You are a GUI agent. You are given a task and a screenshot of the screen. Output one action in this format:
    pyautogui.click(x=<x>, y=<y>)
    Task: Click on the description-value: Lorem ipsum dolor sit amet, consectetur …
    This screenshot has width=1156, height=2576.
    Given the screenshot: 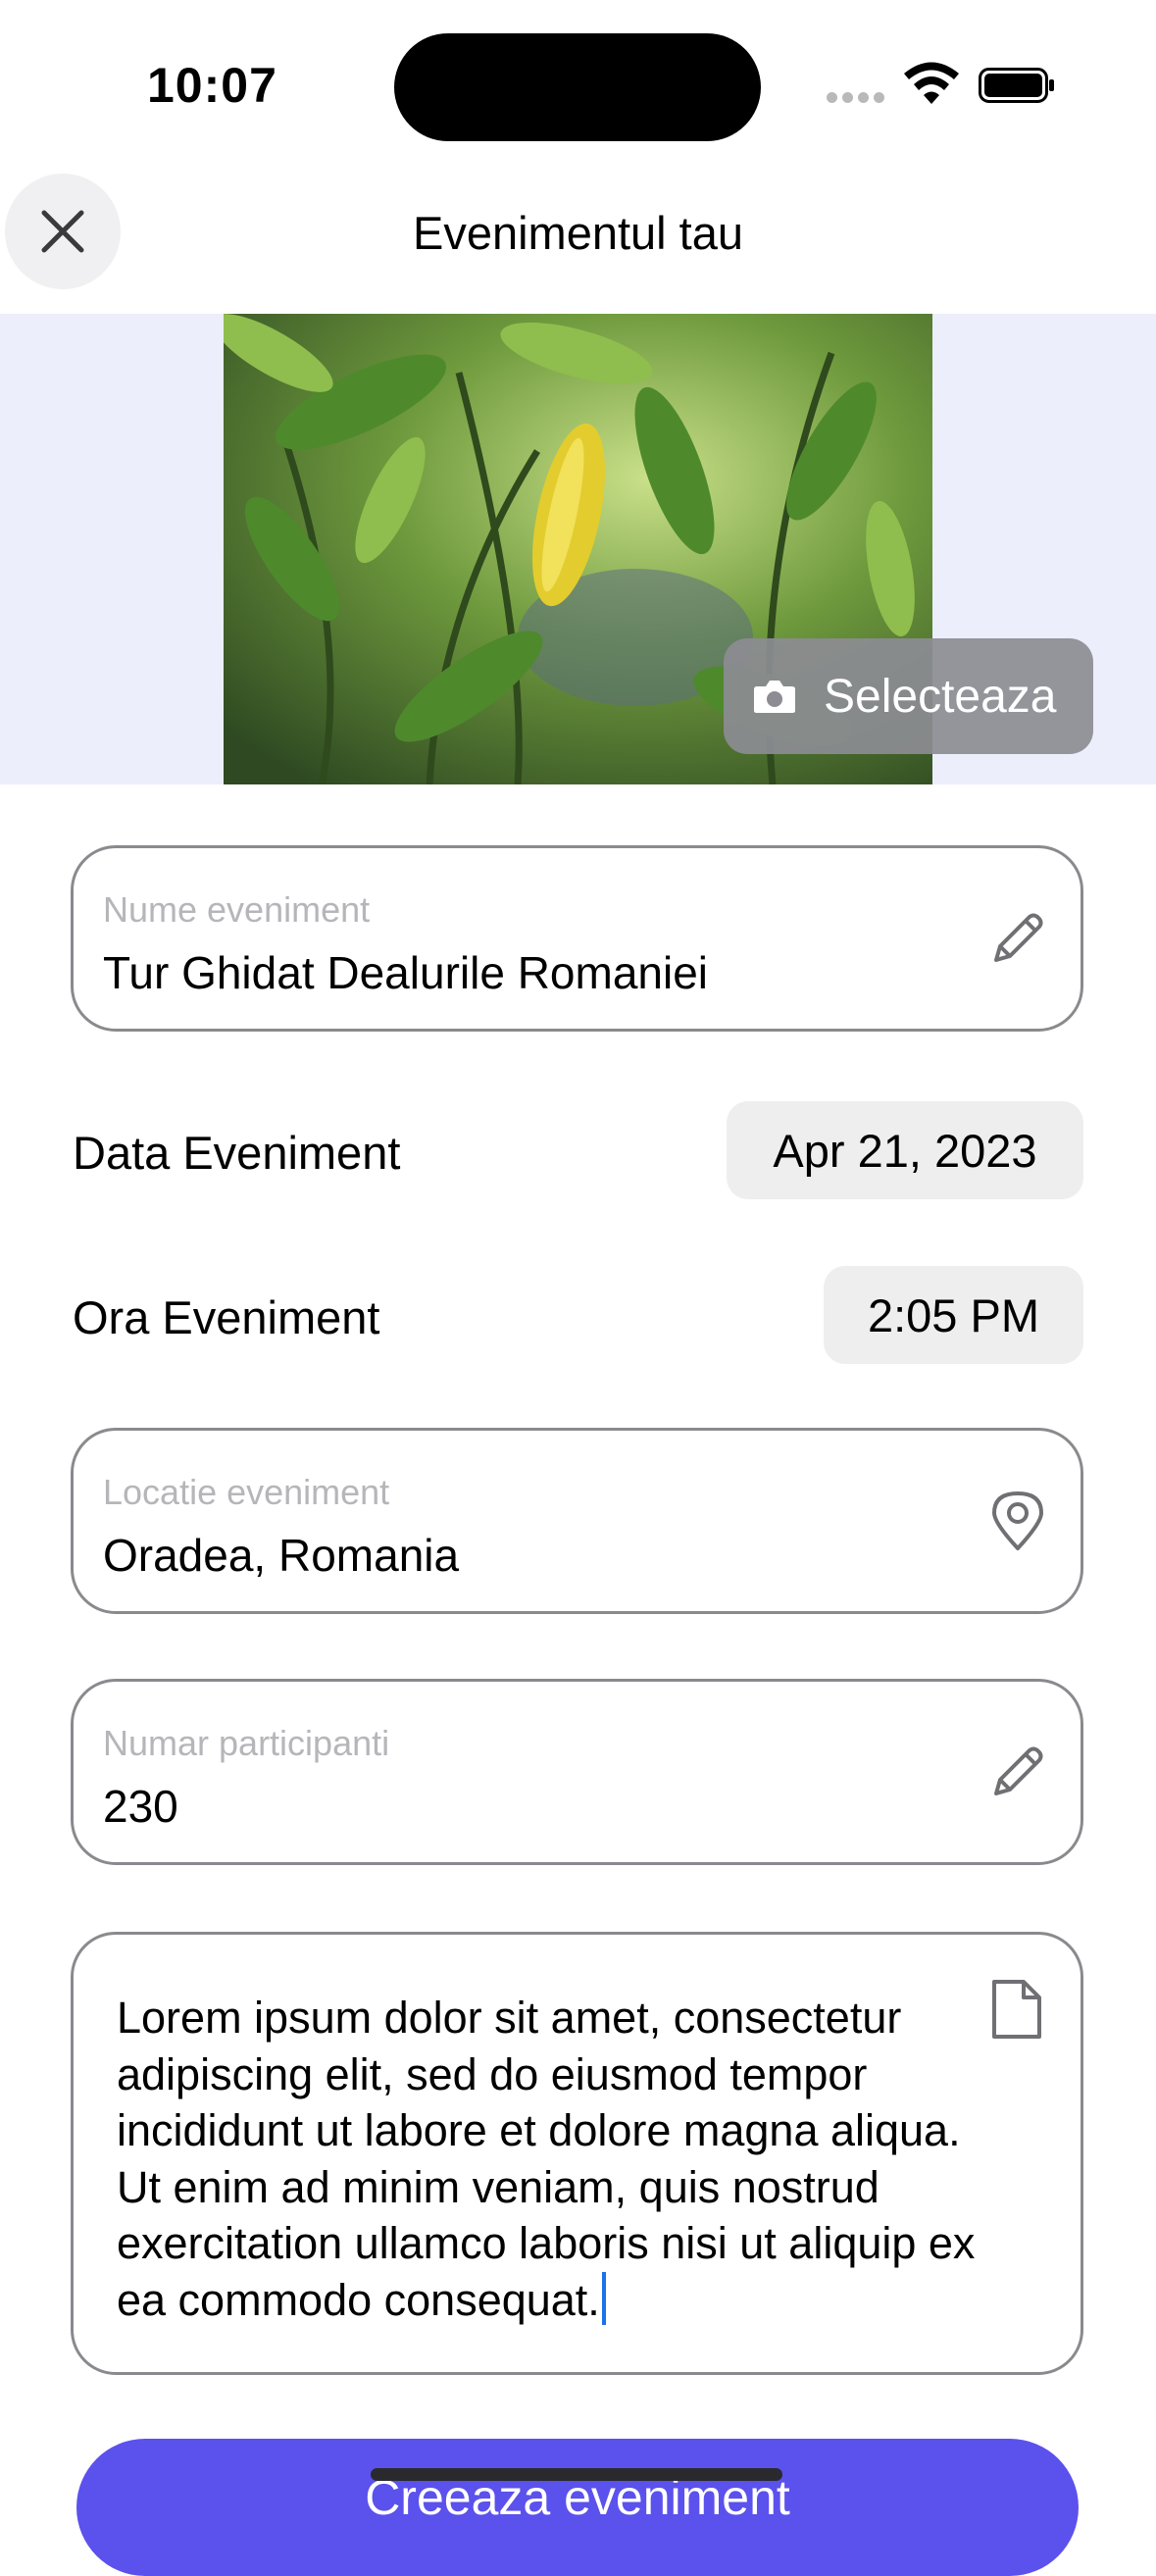 What is the action you would take?
    pyautogui.click(x=546, y=2159)
    